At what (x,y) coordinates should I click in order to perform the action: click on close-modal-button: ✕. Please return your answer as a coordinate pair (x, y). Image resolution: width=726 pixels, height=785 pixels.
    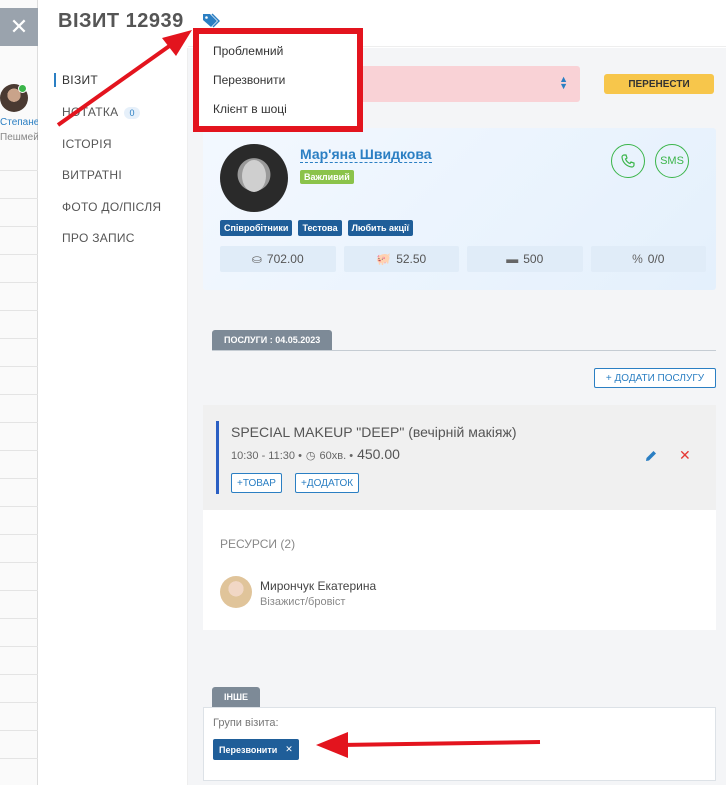
    Looking at the image, I should click on (19, 27).